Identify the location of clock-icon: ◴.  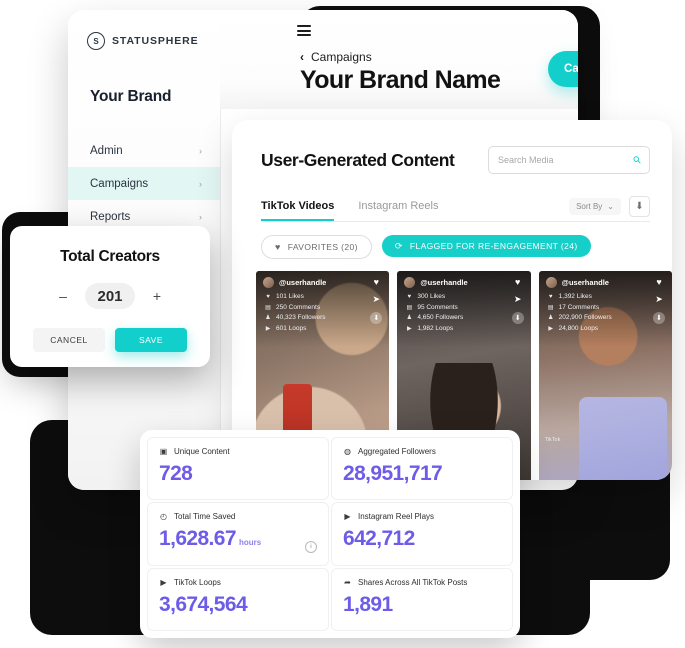
(163, 517).